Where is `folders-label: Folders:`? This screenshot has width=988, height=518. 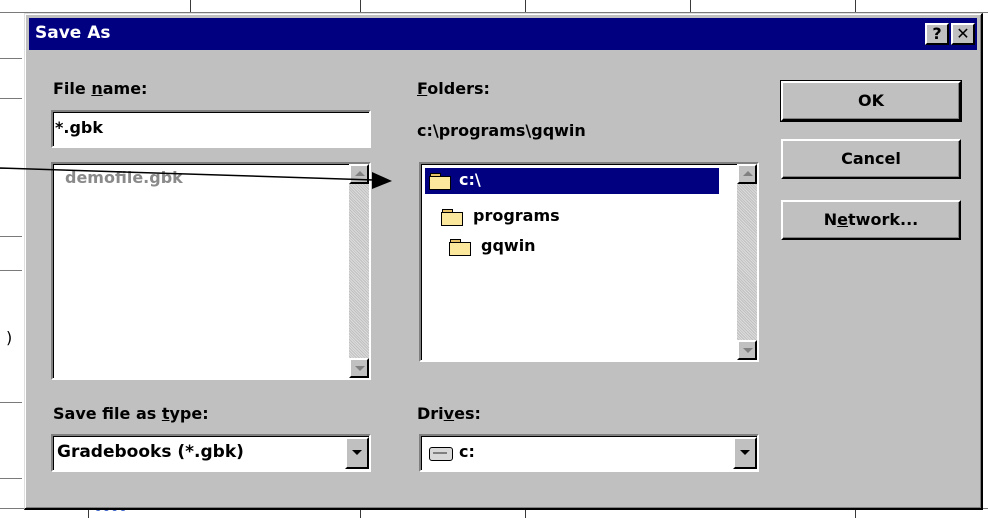 folders-label: Folders: is located at coordinates (453, 88).